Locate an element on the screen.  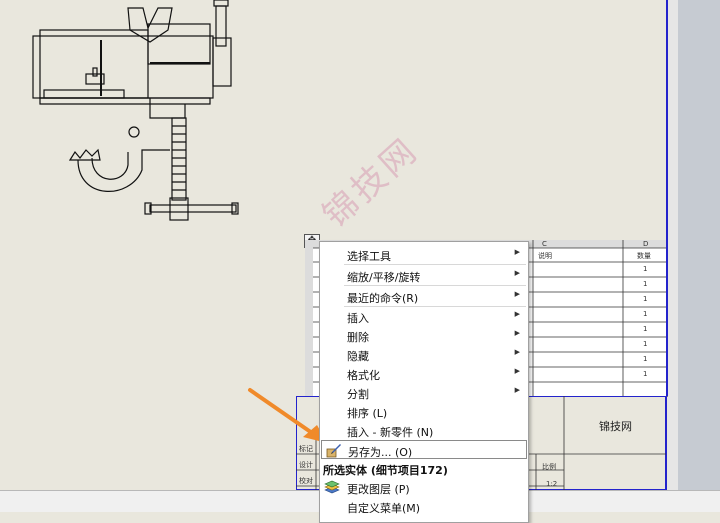
menu-item-change-layer: 更改图层 (P) is located at coordinates (424, 487).